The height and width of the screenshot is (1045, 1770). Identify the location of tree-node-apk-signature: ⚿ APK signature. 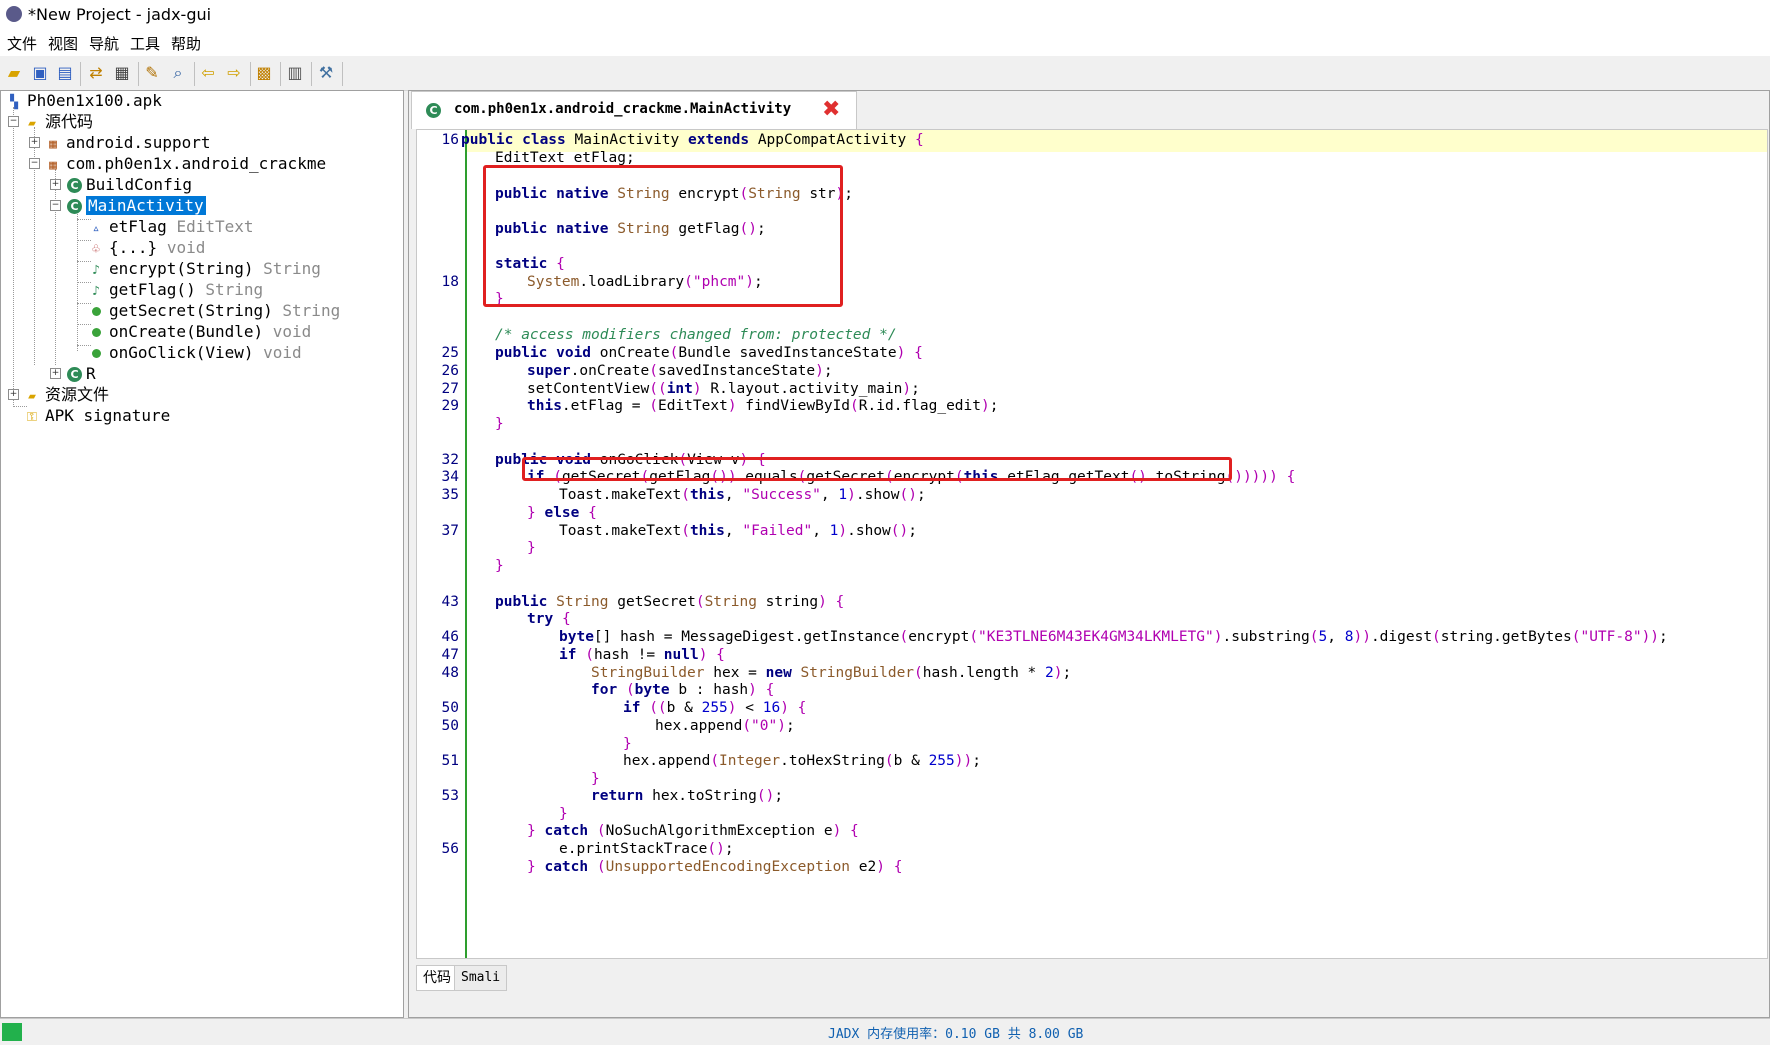
(96, 415).